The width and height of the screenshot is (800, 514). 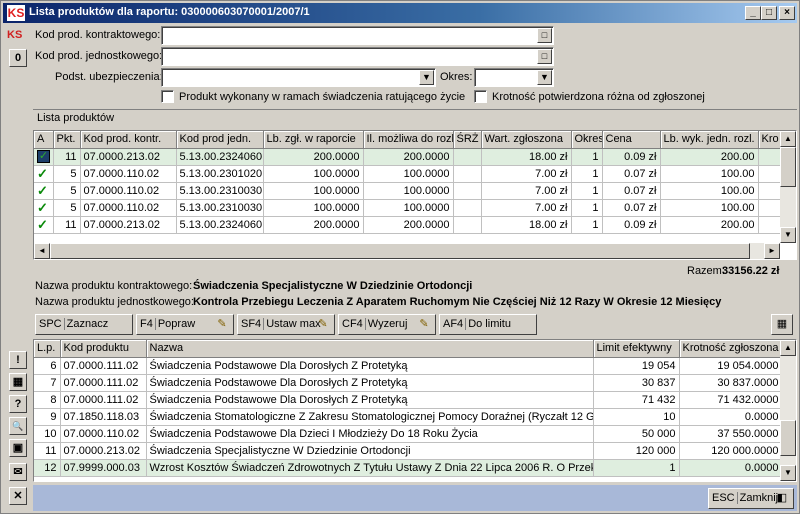 What do you see at coordinates (782, 324) in the screenshot?
I see `calculator-button: ▦` at bounding box center [782, 324].